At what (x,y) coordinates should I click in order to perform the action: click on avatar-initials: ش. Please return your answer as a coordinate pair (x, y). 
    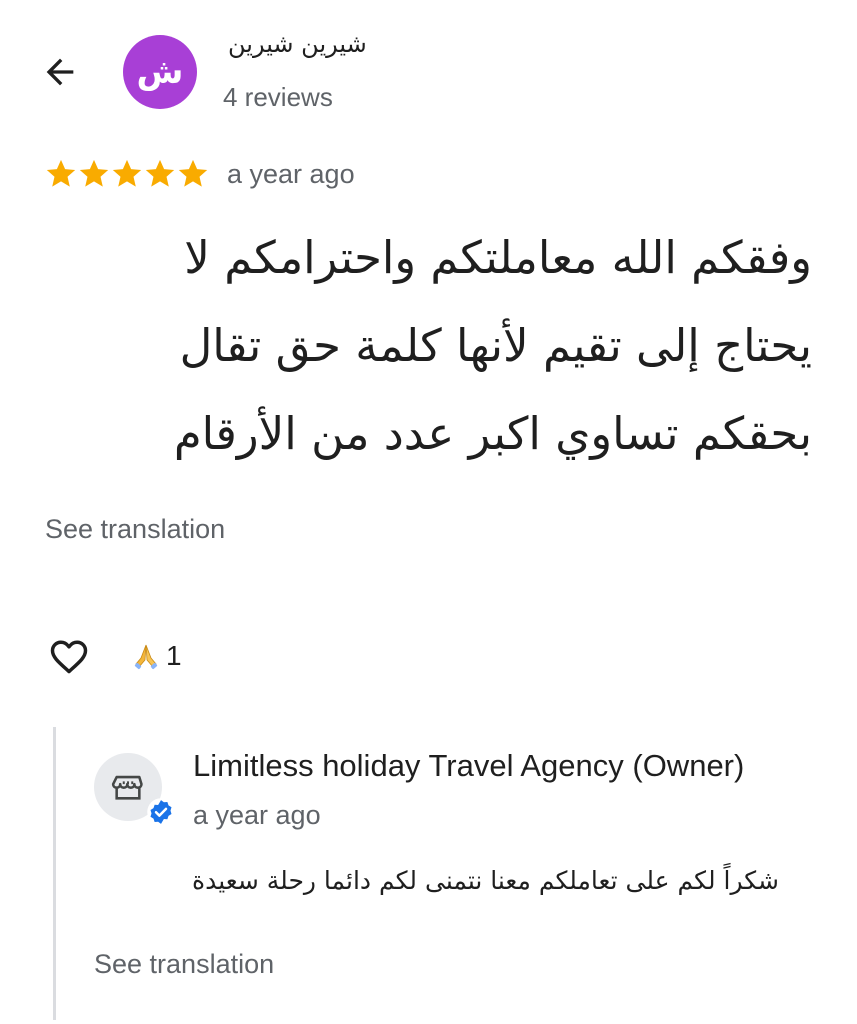
    Looking at the image, I should click on (160, 72).